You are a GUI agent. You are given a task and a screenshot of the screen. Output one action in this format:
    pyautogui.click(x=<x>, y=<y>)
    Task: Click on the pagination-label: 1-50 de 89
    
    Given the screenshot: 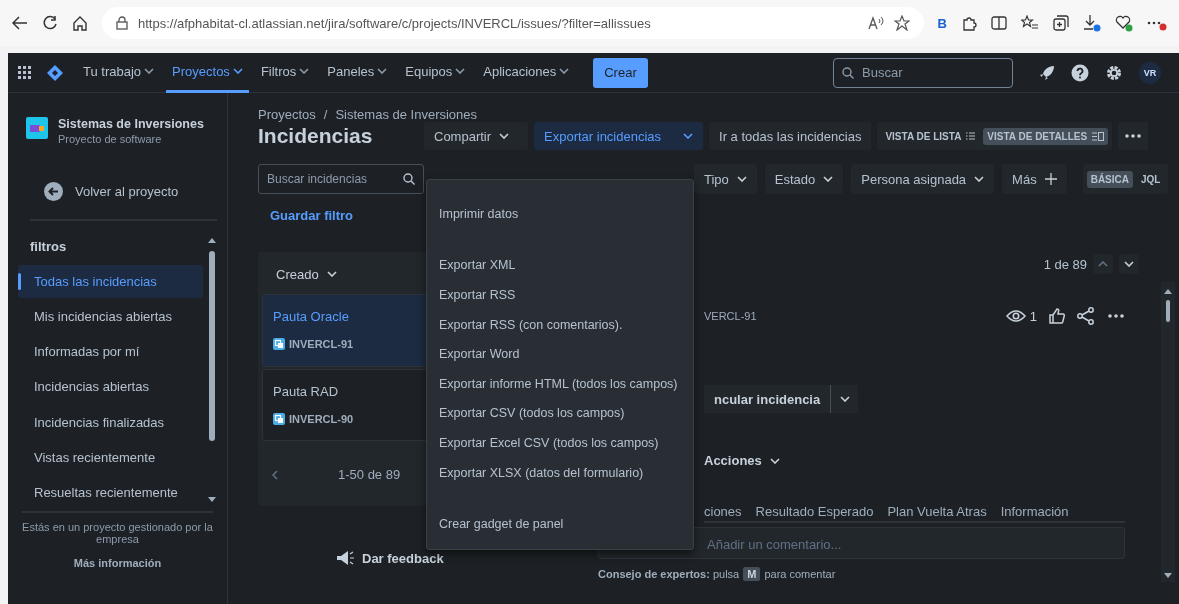 What is the action you would take?
    pyautogui.click(x=369, y=474)
    